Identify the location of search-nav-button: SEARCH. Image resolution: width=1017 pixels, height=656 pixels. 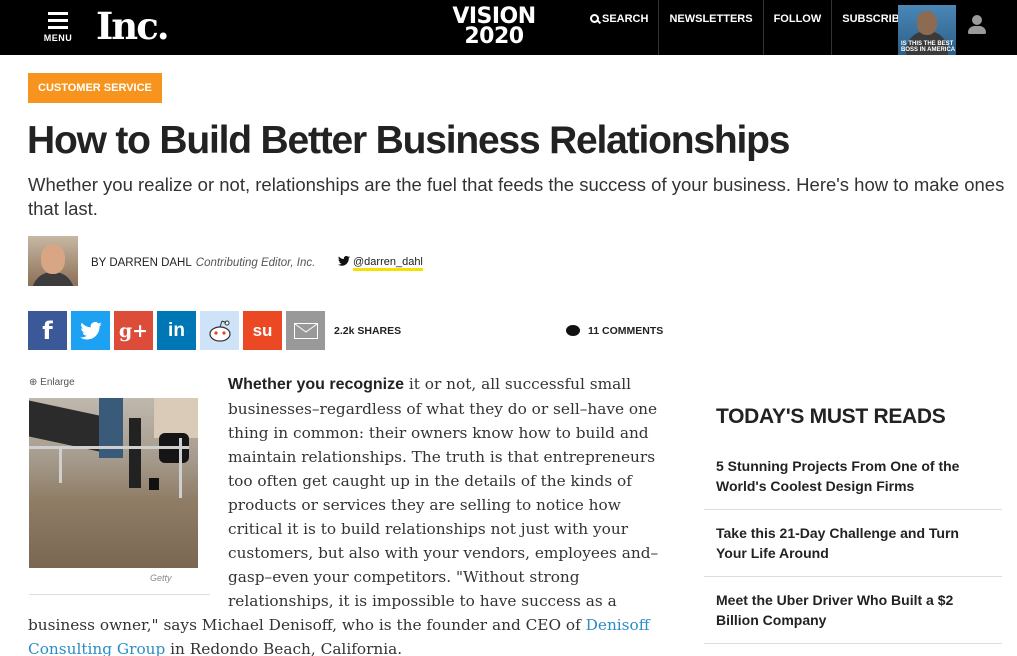
(620, 27).